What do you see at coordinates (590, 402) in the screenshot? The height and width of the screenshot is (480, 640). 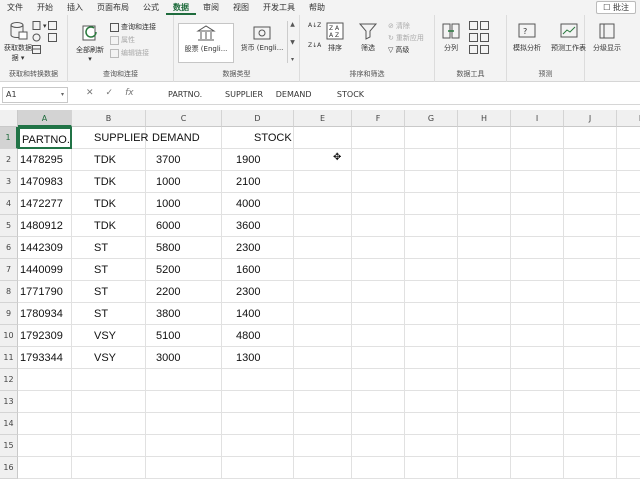 I see `cell-j13` at bounding box center [590, 402].